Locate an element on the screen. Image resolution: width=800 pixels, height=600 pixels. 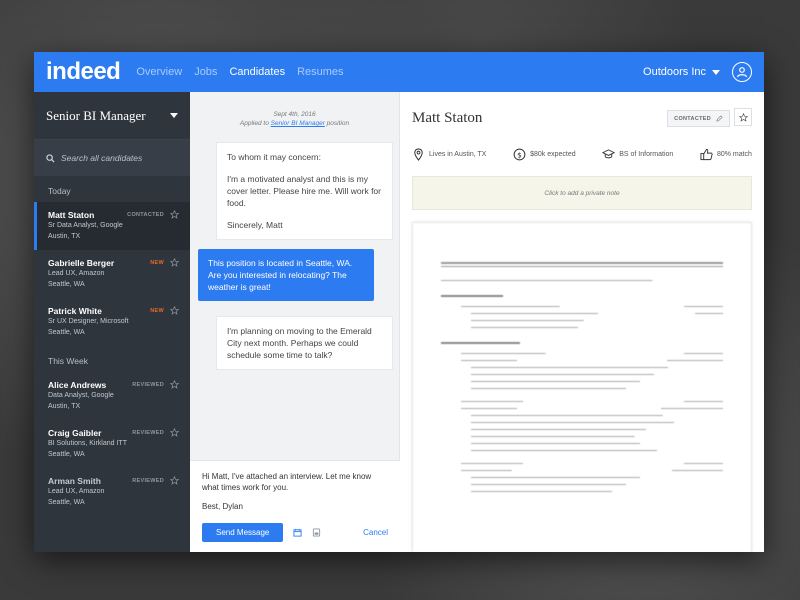
resume-contact-line is located at coordinates (582, 255).